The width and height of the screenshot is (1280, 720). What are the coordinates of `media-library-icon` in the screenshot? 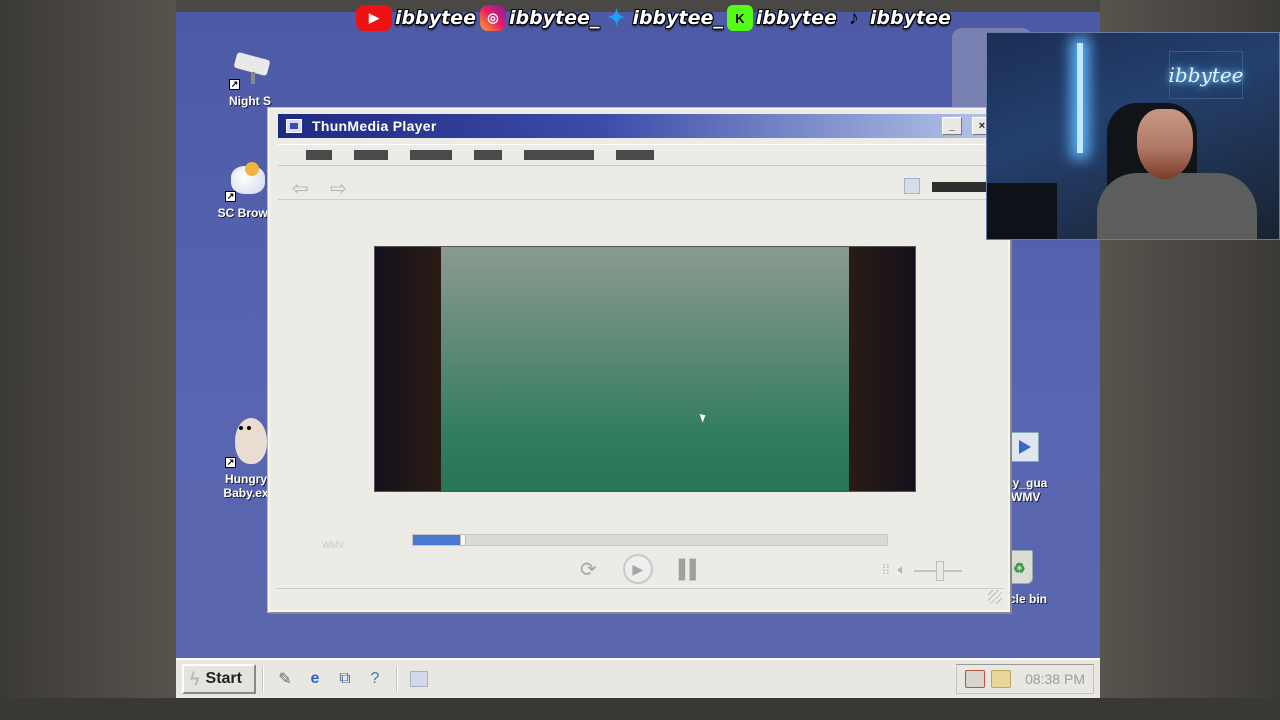 It's located at (912, 186).